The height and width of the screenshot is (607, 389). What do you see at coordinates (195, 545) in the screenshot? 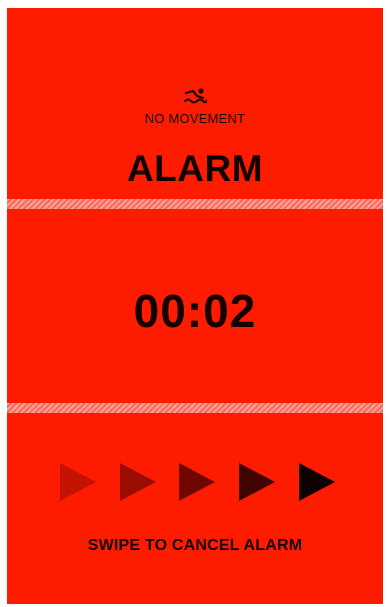
I see `swipe-to-cancel-label: SWIPE TO CANCEL ALARM` at bounding box center [195, 545].